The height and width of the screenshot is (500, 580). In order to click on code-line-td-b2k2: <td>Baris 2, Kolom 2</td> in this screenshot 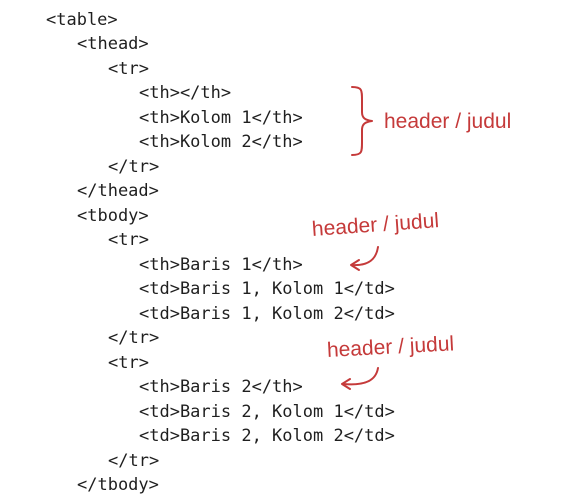, I will do `click(267, 436)`.